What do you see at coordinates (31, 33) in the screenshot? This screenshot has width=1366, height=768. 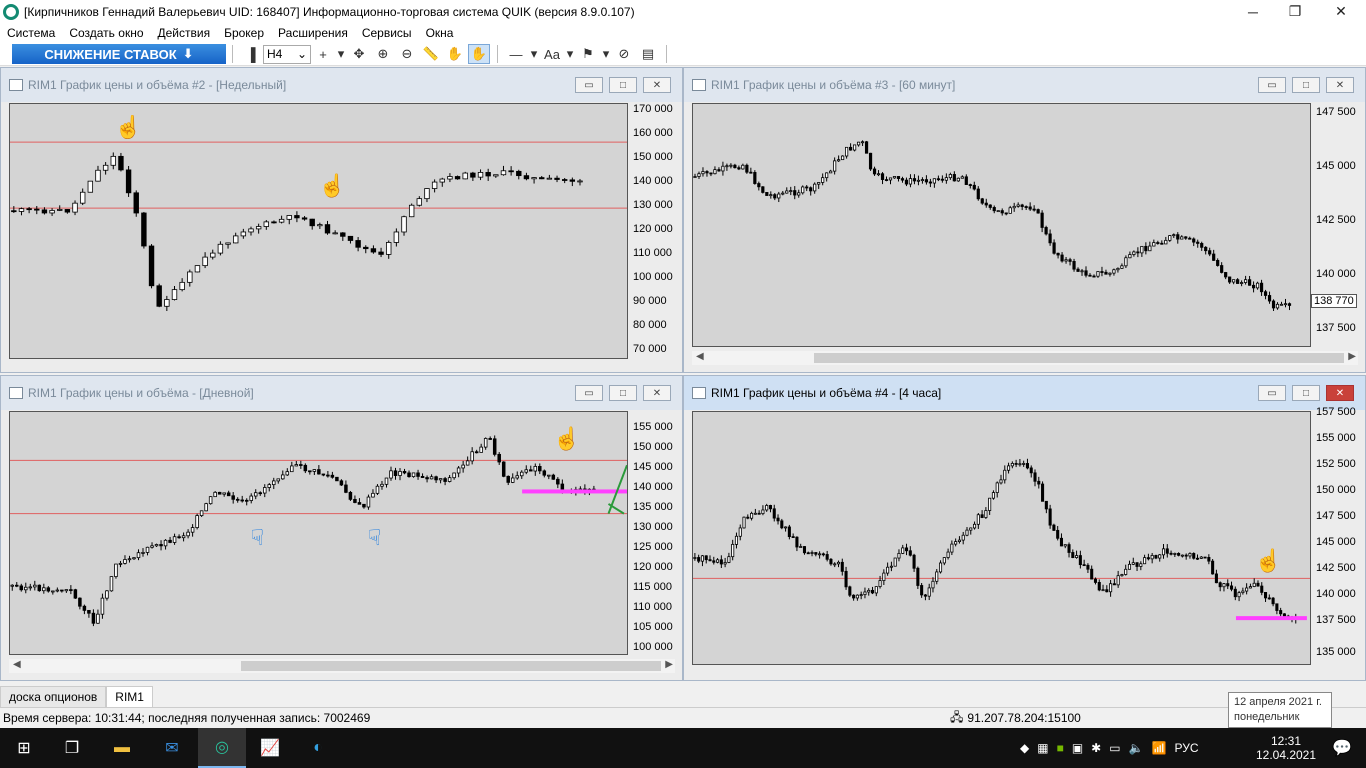 I see `menu-system: Система` at bounding box center [31, 33].